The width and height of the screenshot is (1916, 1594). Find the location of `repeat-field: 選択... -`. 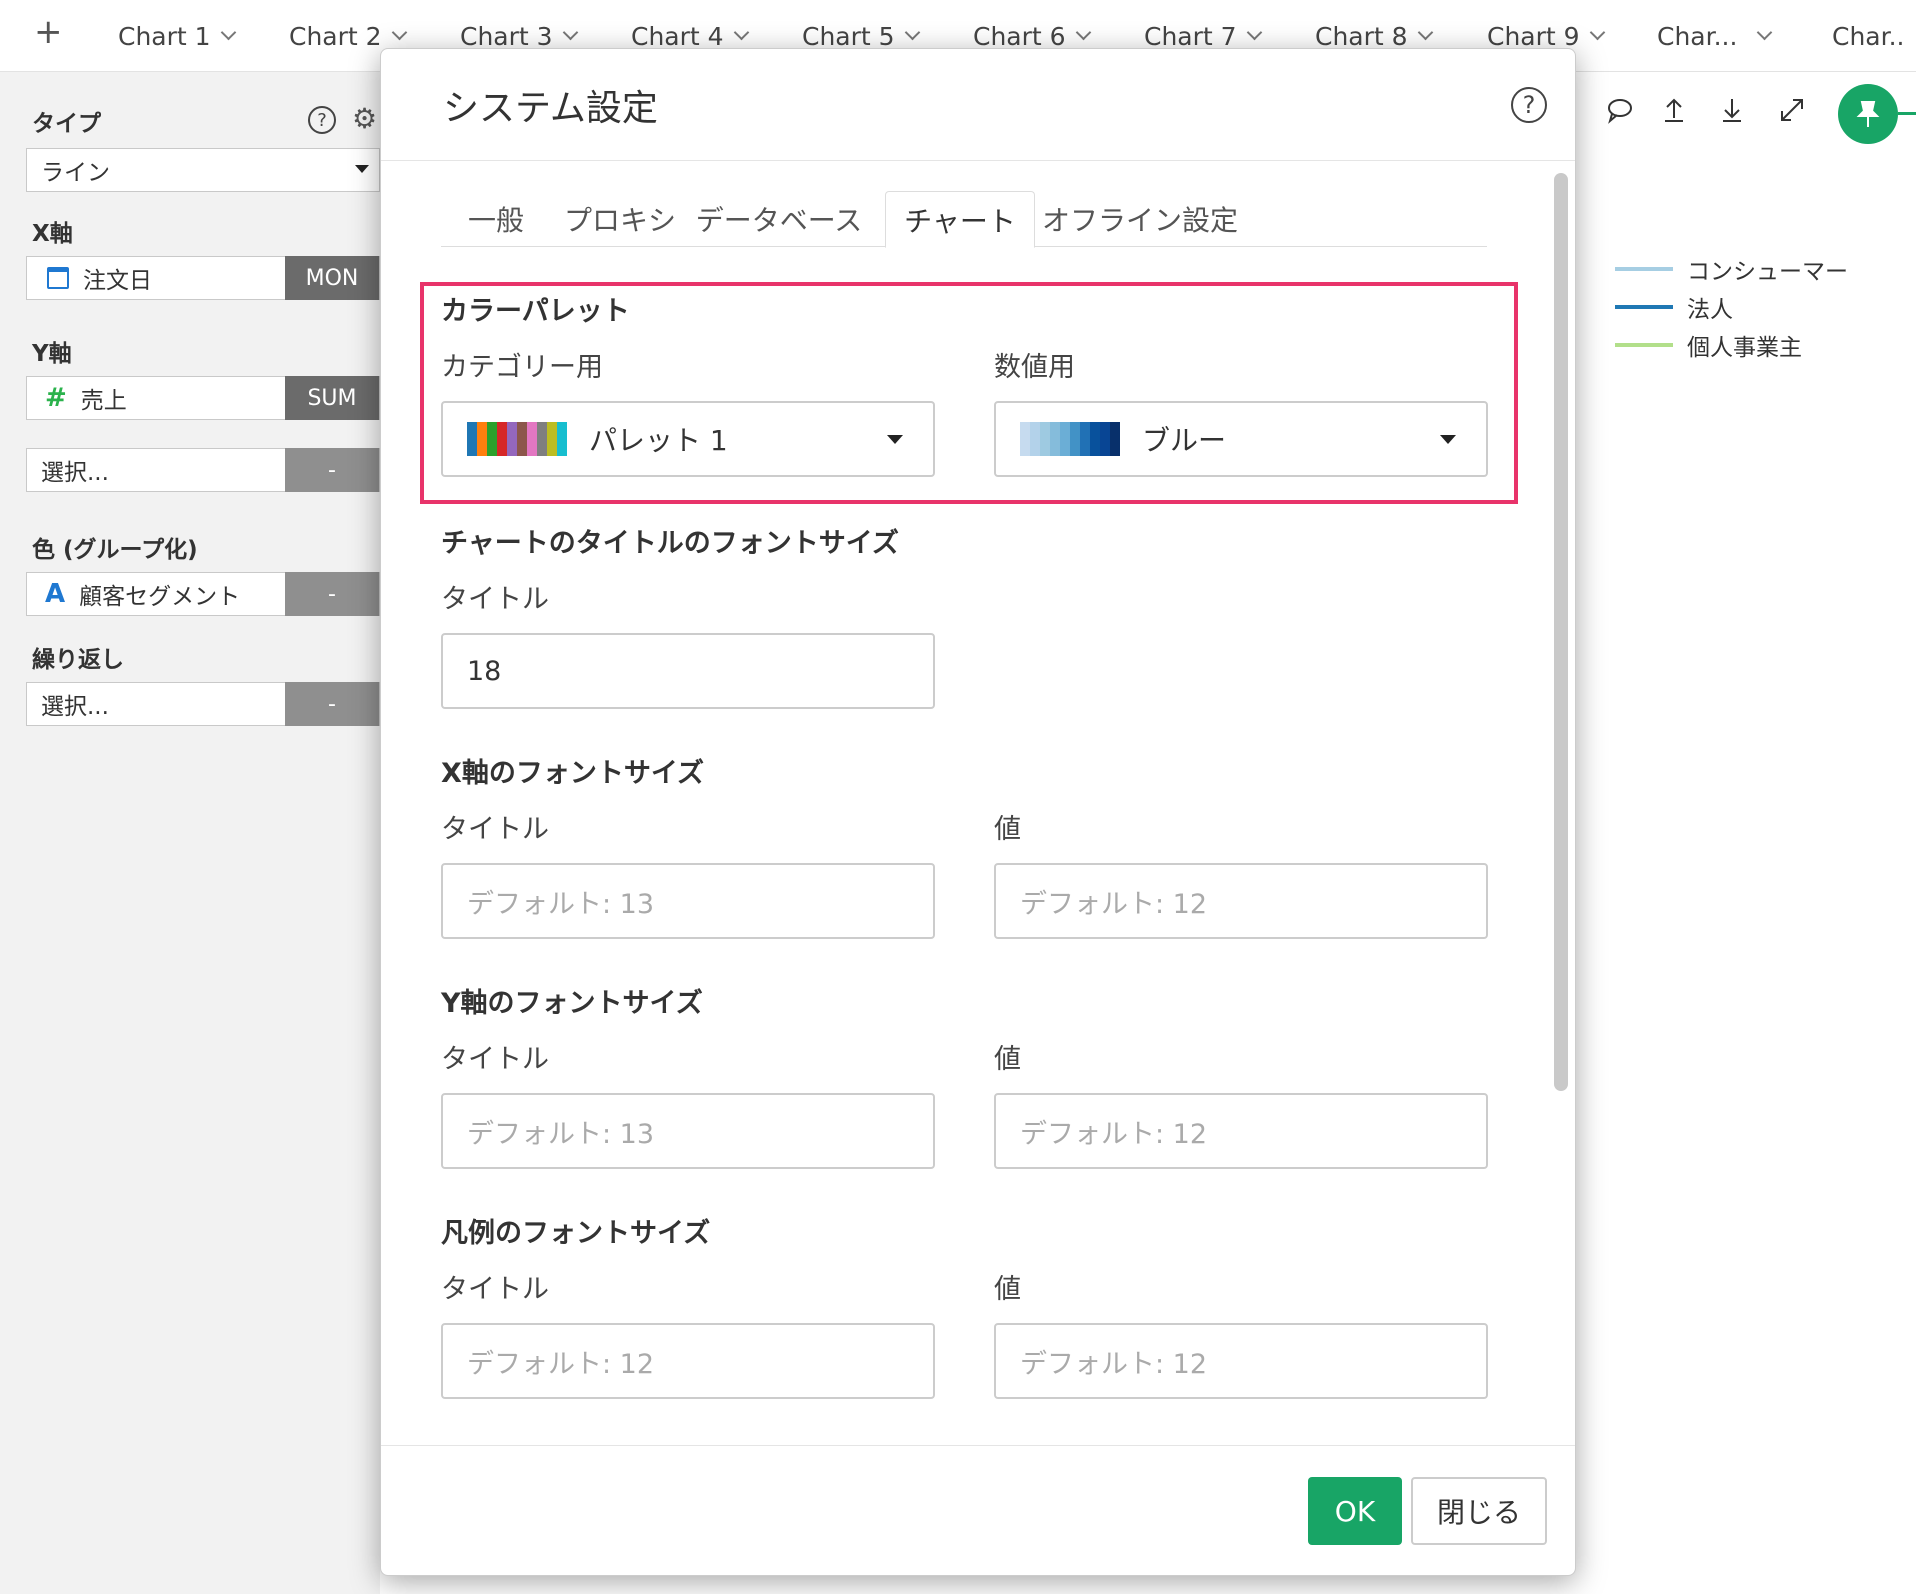

repeat-field: 選択... - is located at coordinates (203, 704).